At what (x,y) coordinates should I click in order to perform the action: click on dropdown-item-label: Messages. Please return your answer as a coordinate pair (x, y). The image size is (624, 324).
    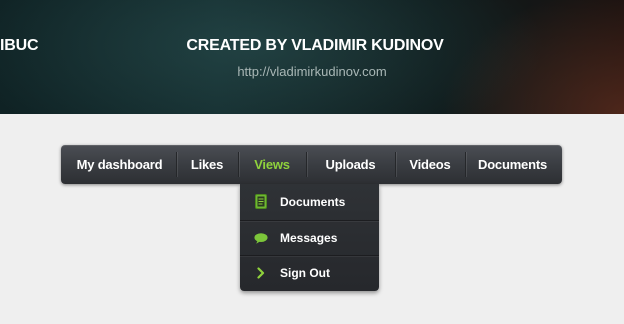
    Looking at the image, I should click on (309, 238).